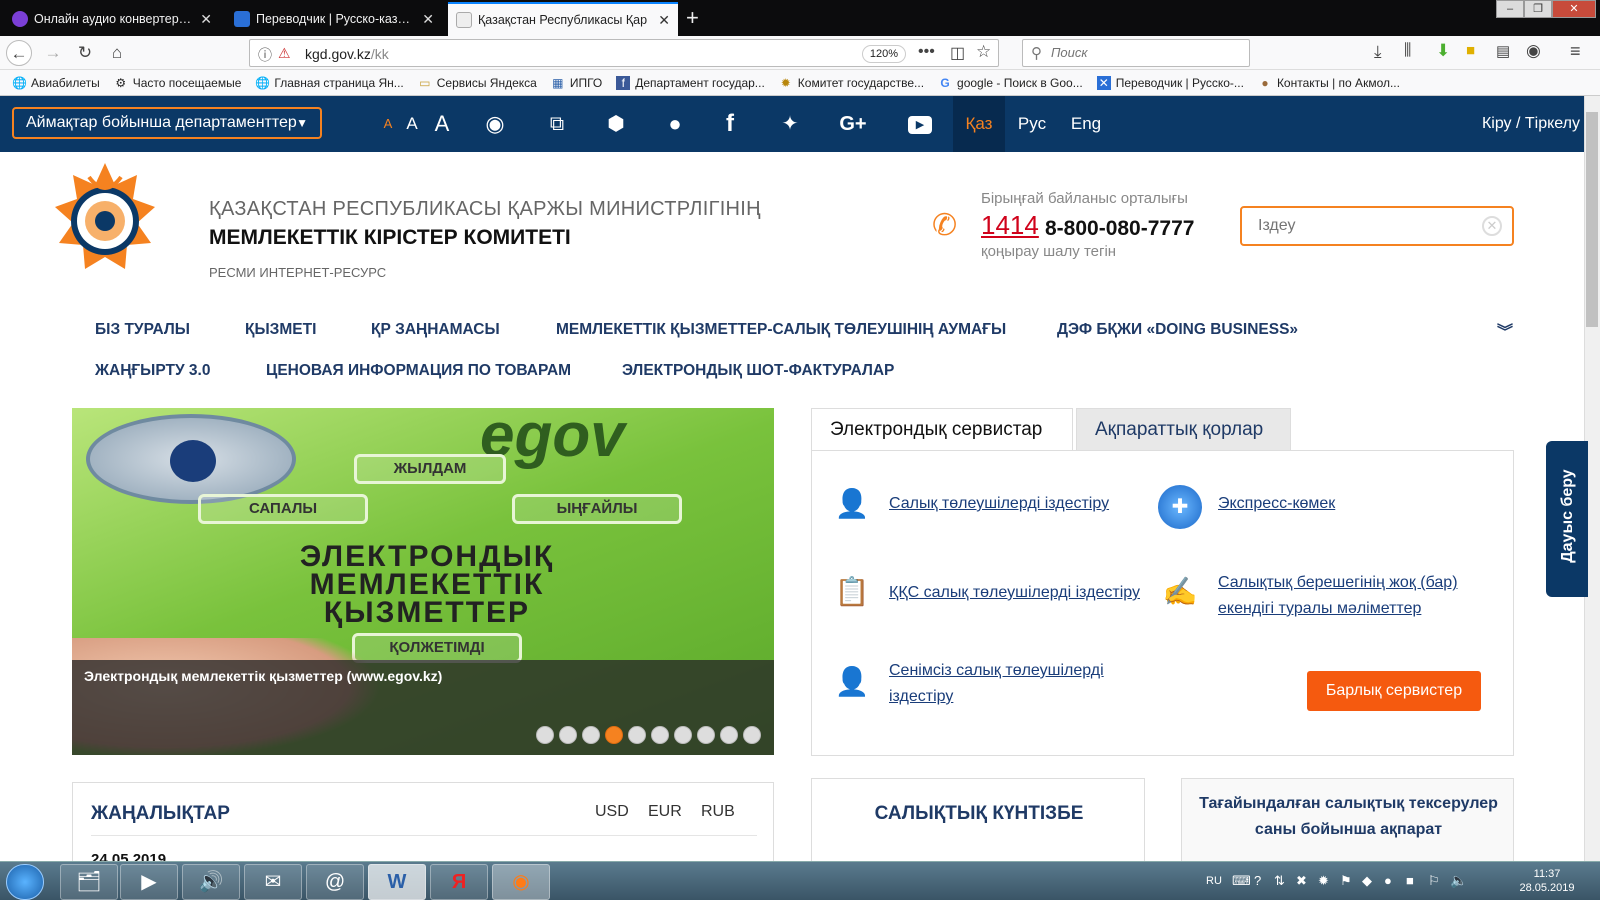 This screenshot has height=900, width=1600. What do you see at coordinates (442, 124) in the screenshot?
I see `font-size-large-button: A` at bounding box center [442, 124].